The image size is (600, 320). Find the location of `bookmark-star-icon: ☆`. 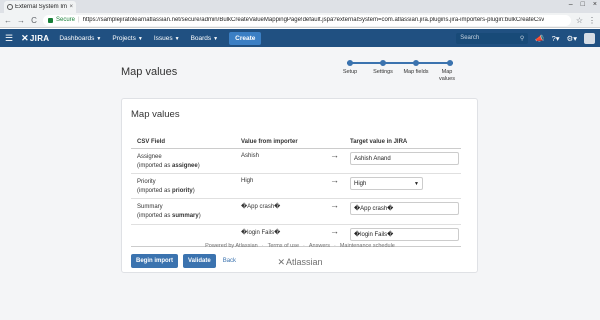

bookmark-star-icon: ☆ is located at coordinates (579, 20).